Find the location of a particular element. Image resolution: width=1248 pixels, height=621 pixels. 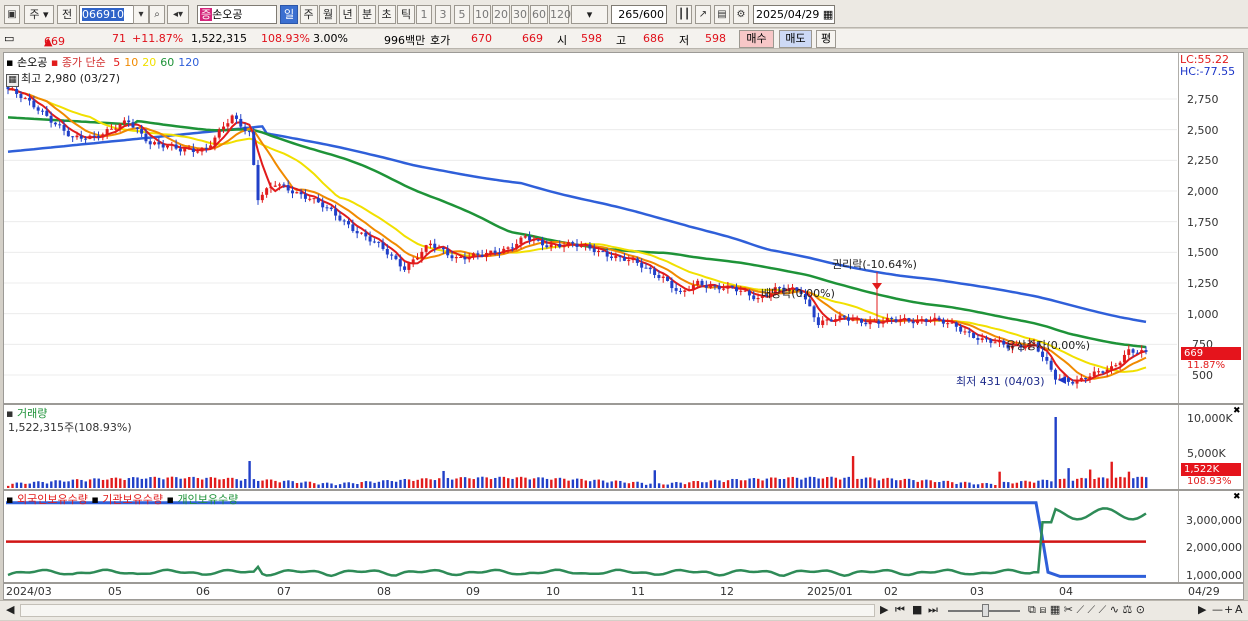

price-tick: 1,500 is located at coordinates (1203, 253).